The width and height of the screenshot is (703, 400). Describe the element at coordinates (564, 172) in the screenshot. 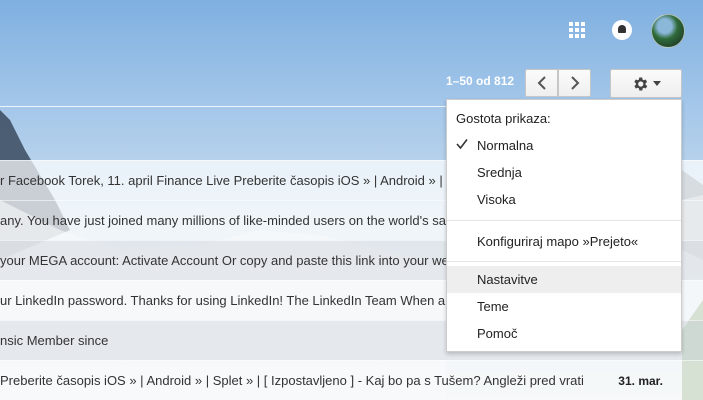

I see `menu-item-density-medium: Srednja` at that location.